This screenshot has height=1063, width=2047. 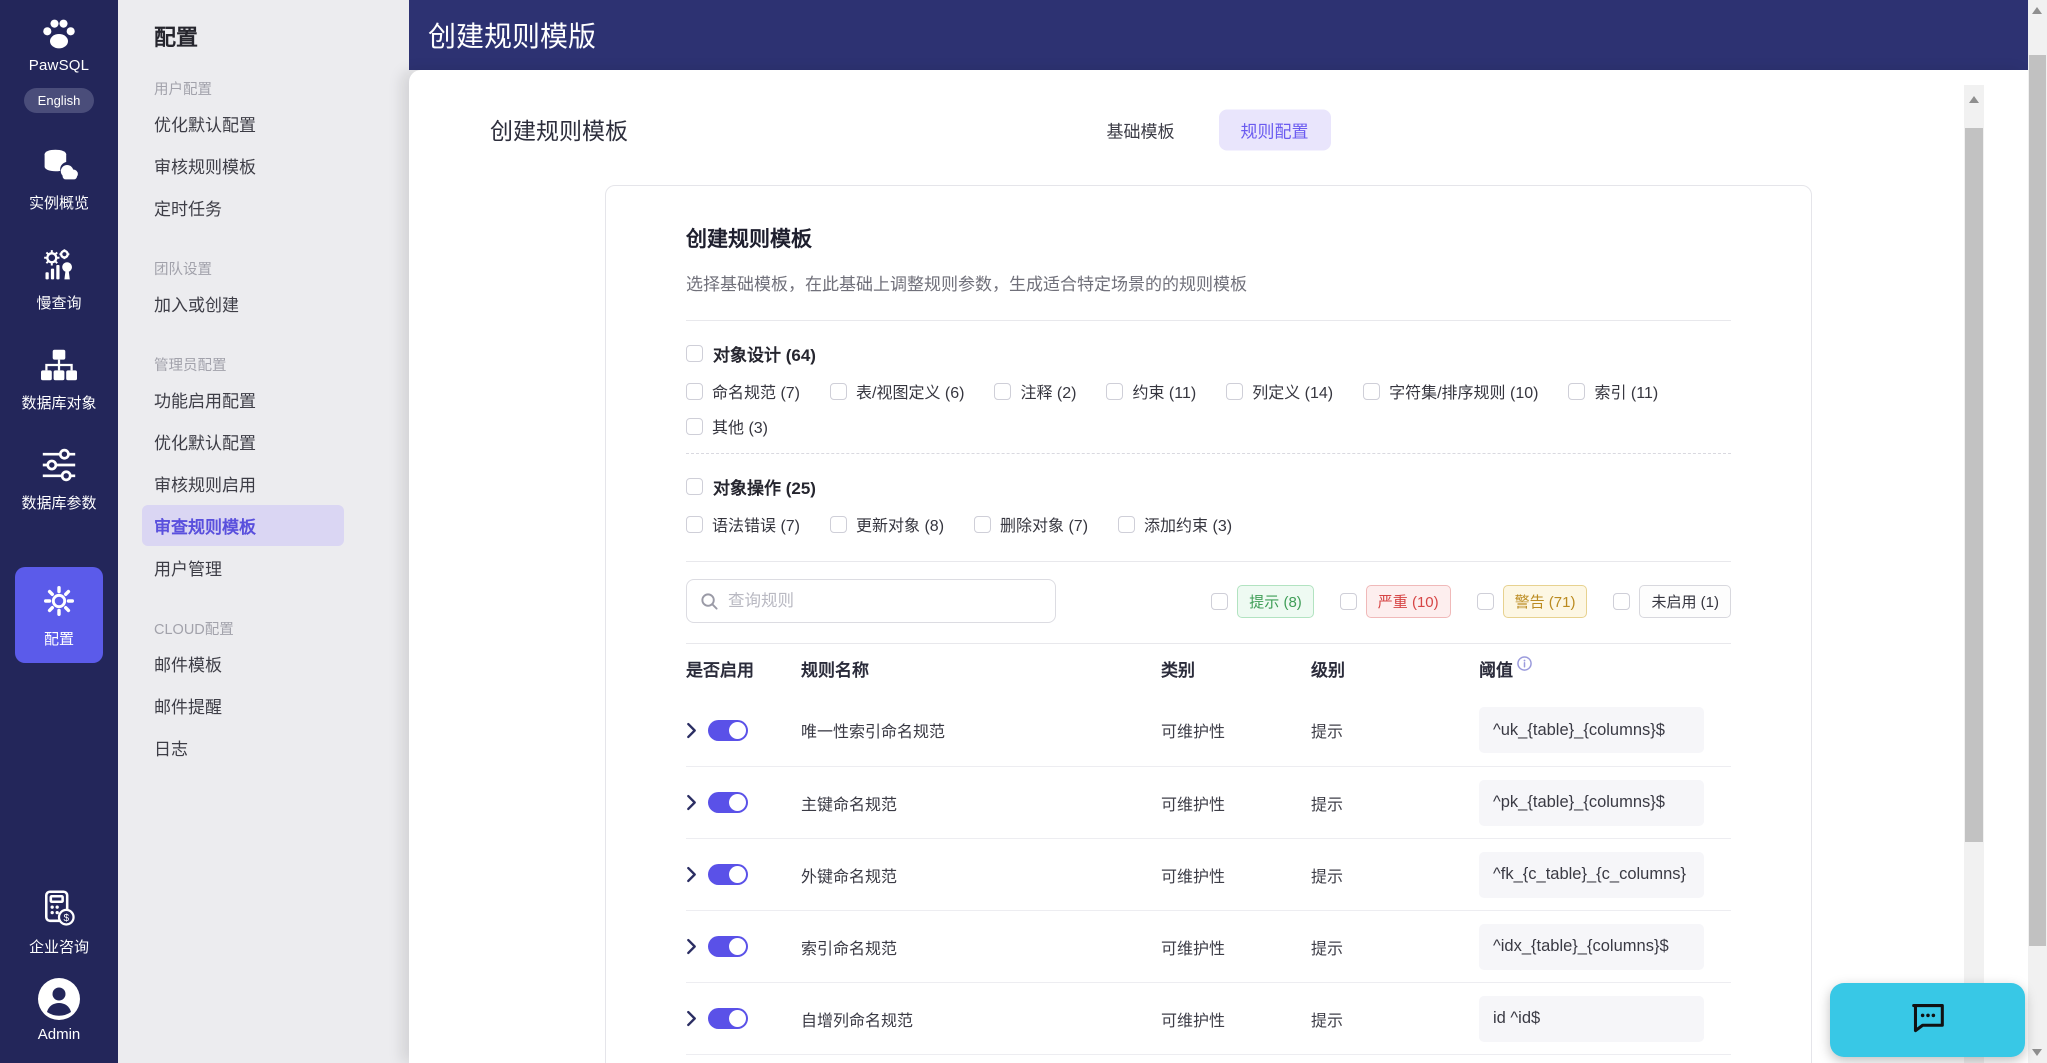 I want to click on menu-item: 审查规则模板, so click(x=243, y=525).